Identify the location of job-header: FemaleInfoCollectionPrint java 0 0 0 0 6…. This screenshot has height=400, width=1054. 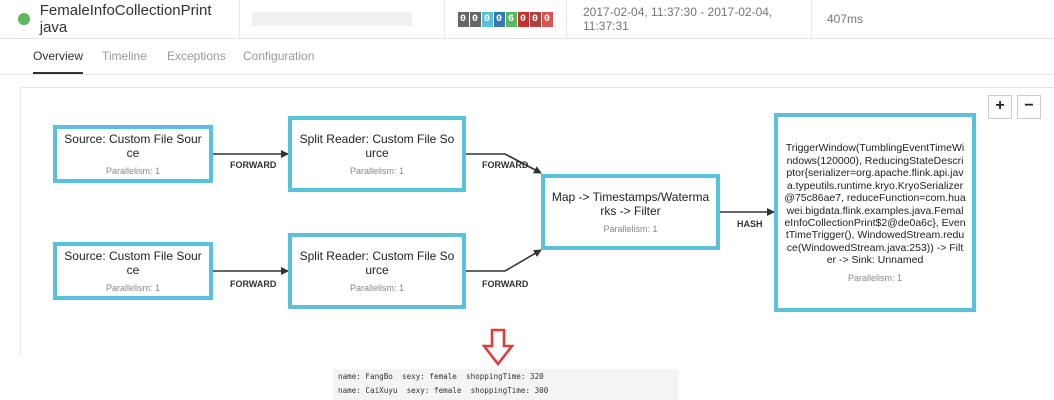
(527, 19).